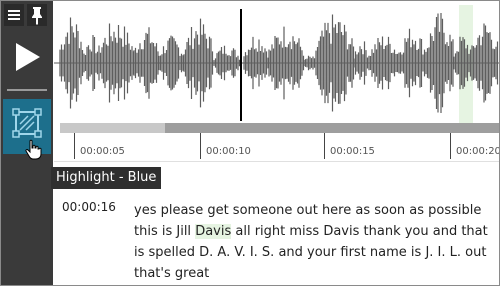 The height and width of the screenshot is (286, 500). What do you see at coordinates (34, 152) in the screenshot?
I see `hand-cursor-icon` at bounding box center [34, 152].